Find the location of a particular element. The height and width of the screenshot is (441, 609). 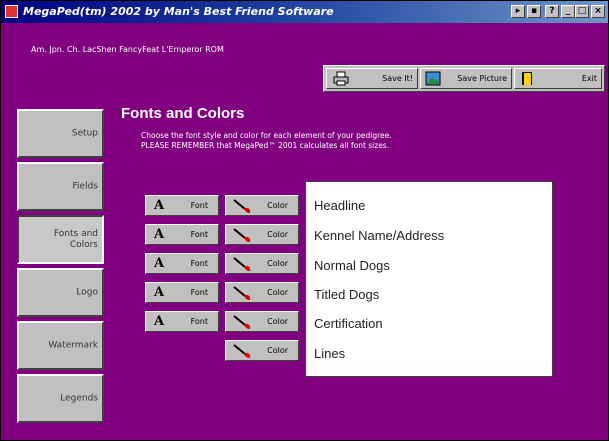

save-label: Save It! is located at coordinates (397, 78).